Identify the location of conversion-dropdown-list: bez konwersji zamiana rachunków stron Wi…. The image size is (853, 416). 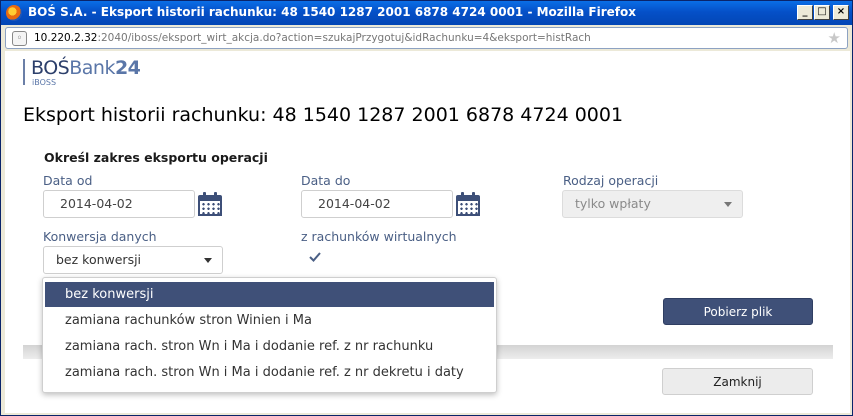
(269, 335).